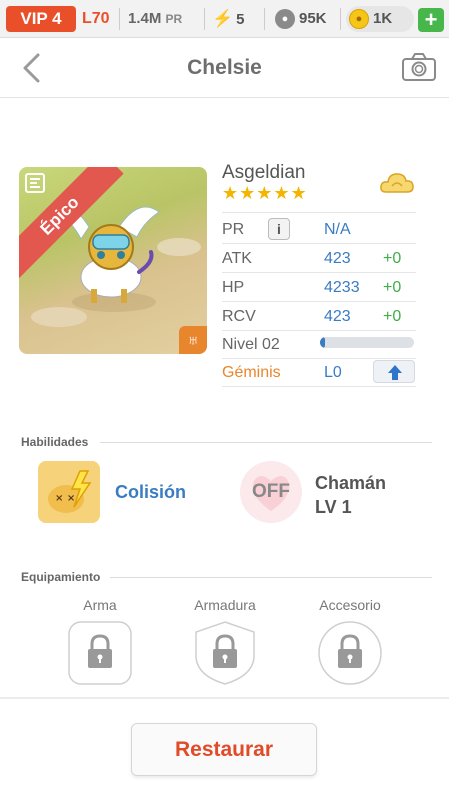 The height and width of the screenshot is (800, 449). What do you see at coordinates (431, 20) in the screenshot?
I see `add-currency-button: +` at bounding box center [431, 20].